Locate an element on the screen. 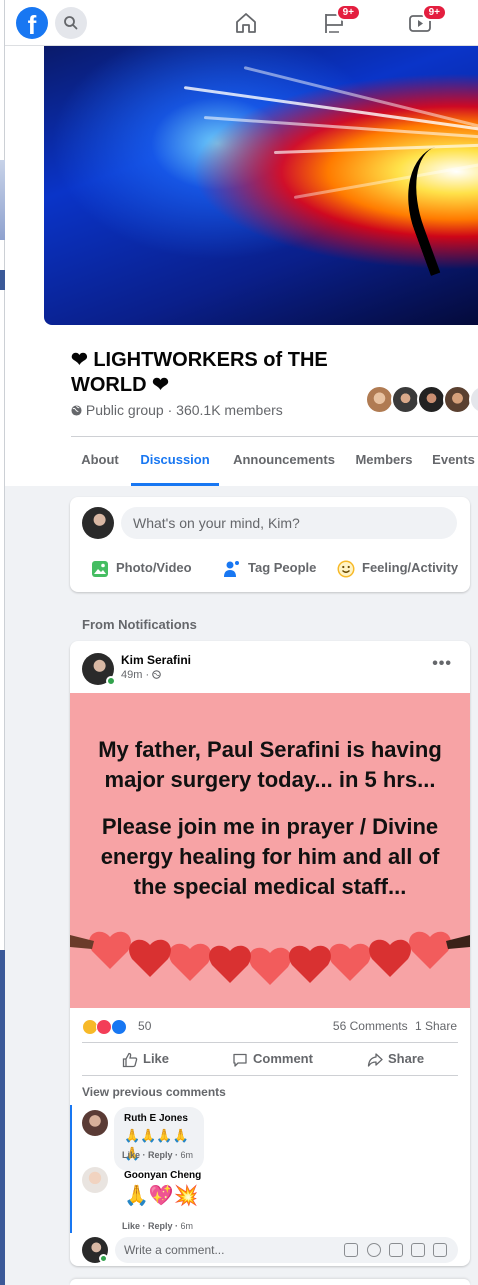 The height and width of the screenshot is (1285, 478). group-meta: Public group · 360.1K members is located at coordinates (177, 410).